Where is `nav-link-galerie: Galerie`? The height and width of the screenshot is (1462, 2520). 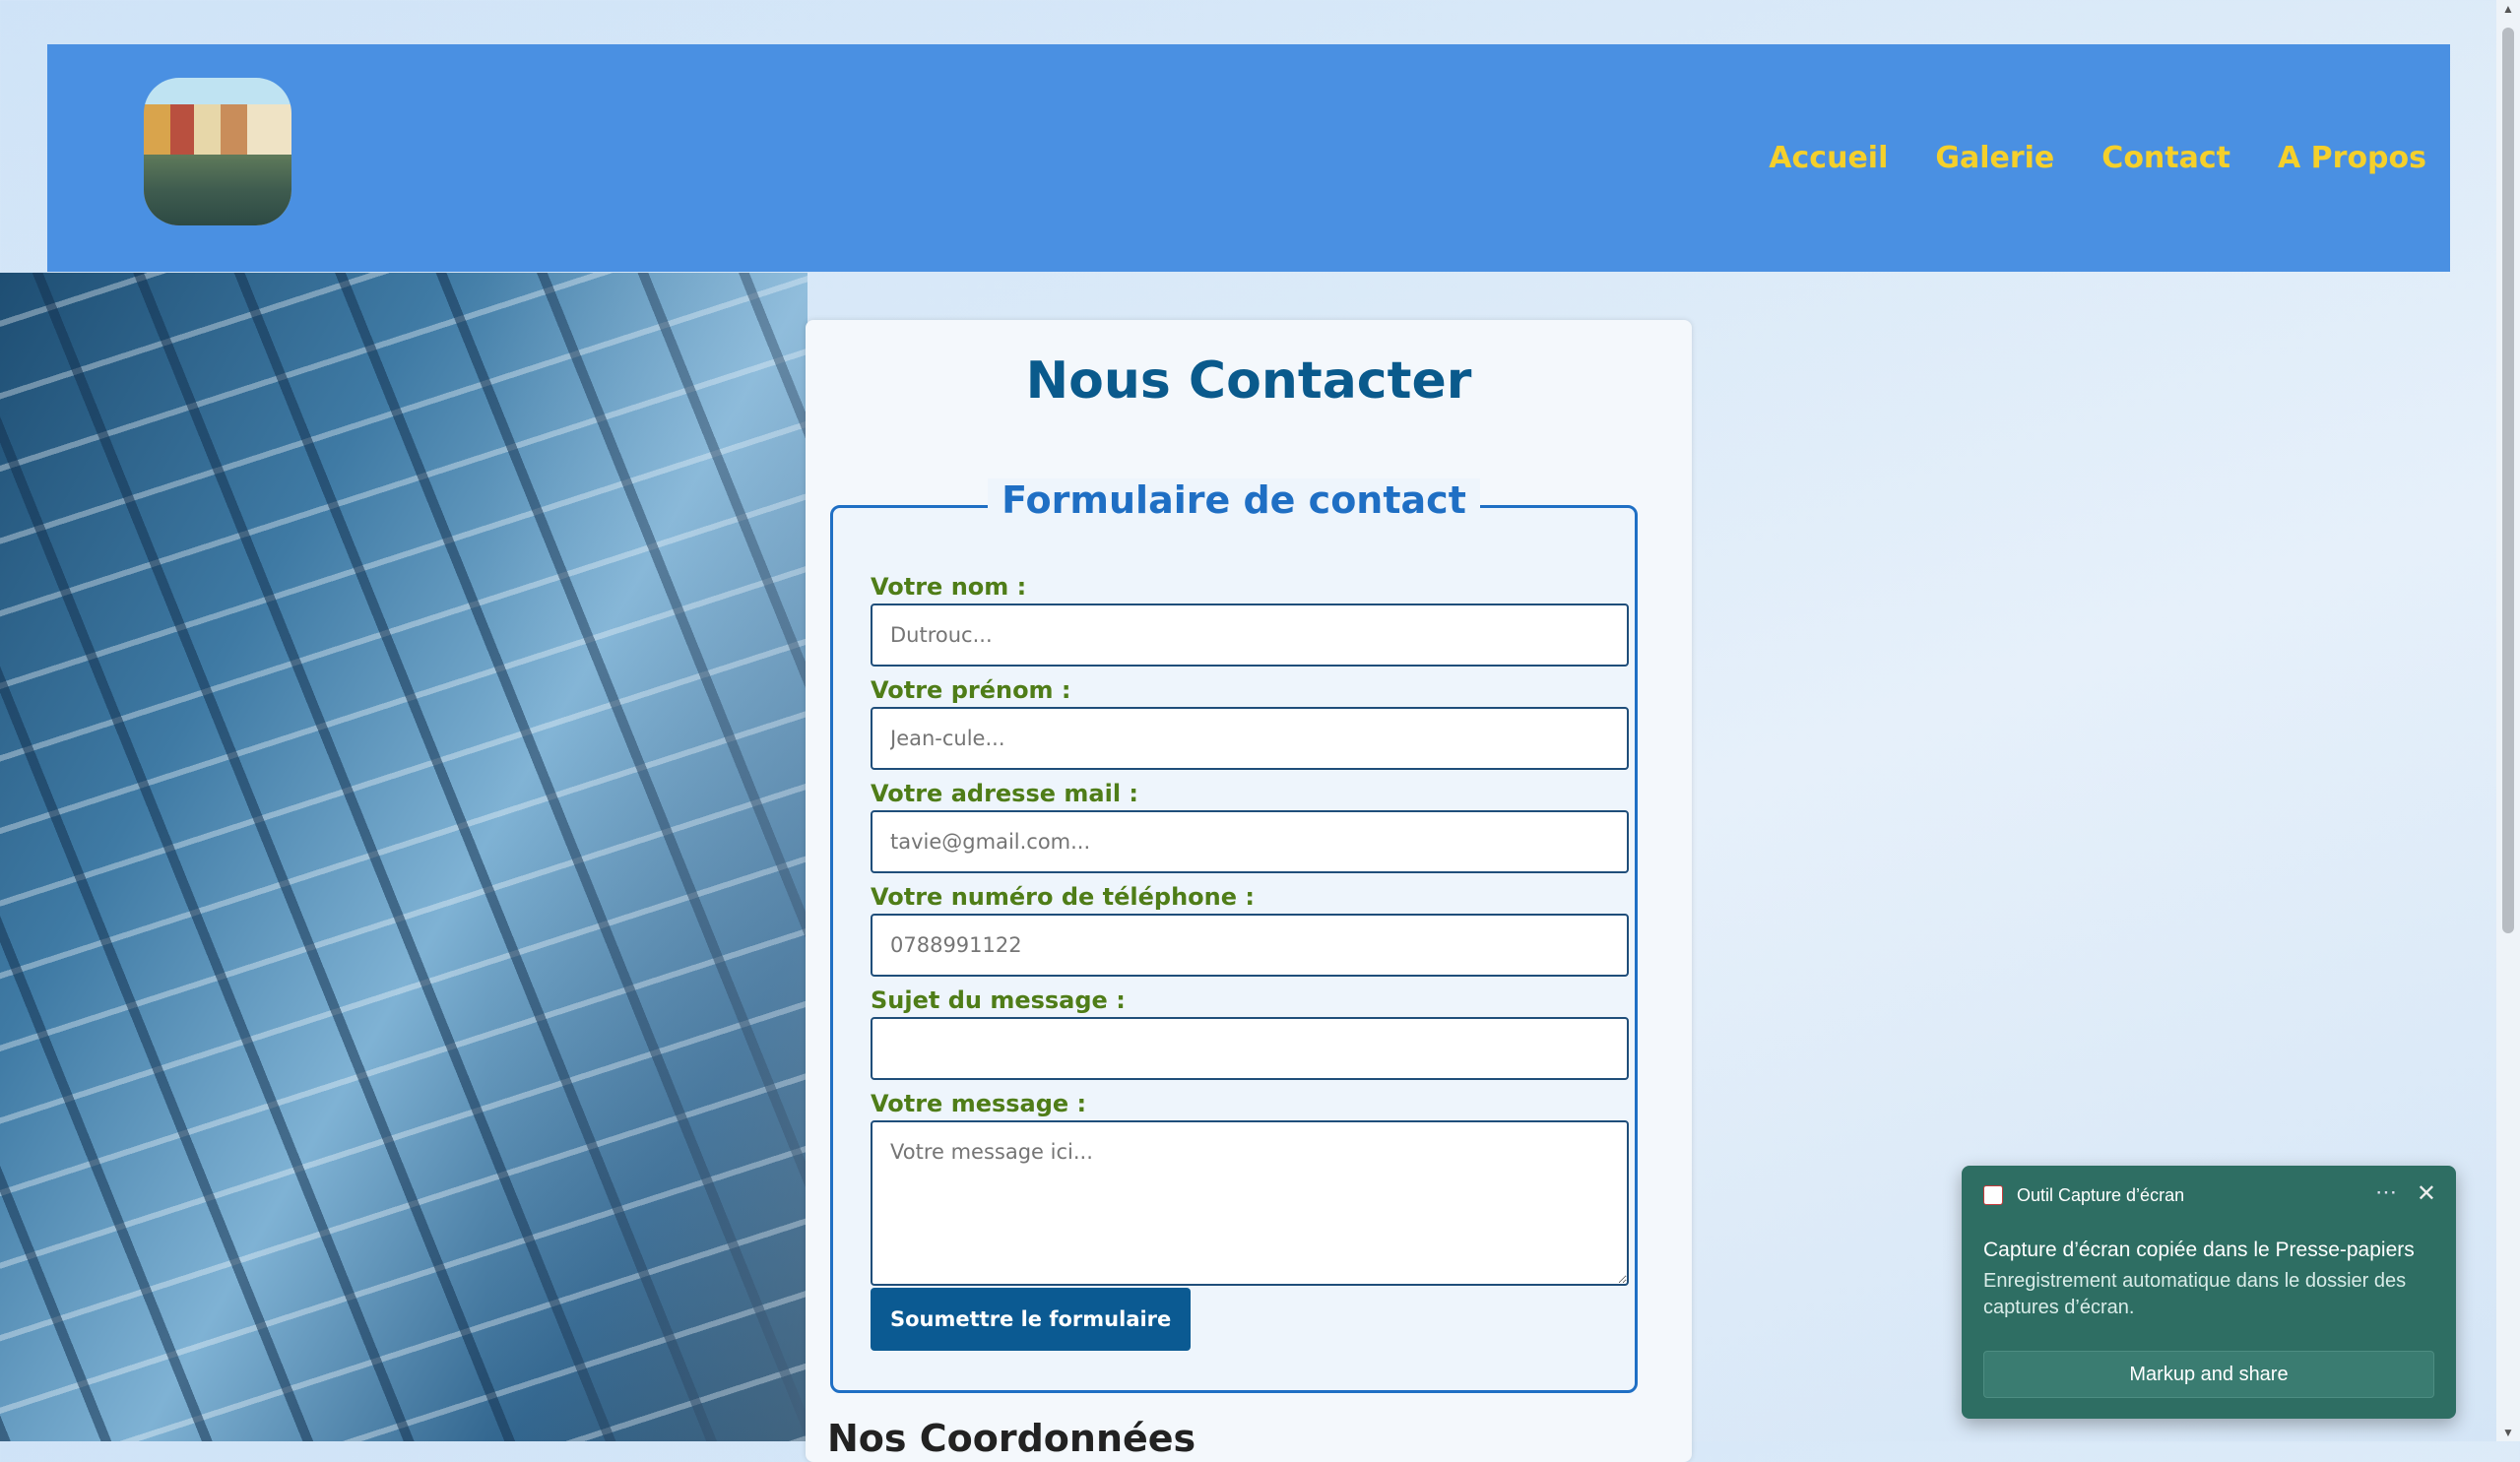 nav-link-galerie: Galerie is located at coordinates (1994, 158).